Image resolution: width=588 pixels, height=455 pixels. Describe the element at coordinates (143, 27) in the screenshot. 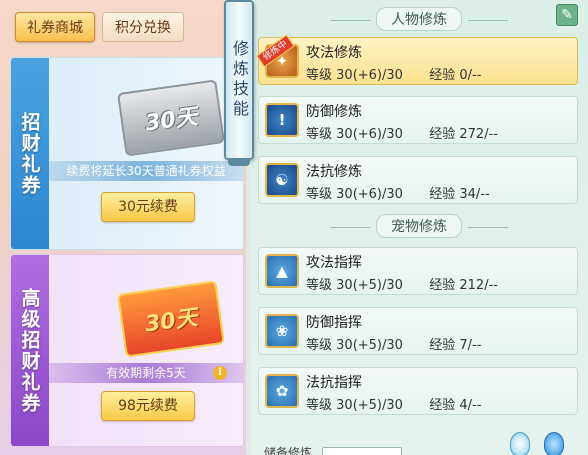

I see `tab-points-exchange: 积分兑换` at that location.